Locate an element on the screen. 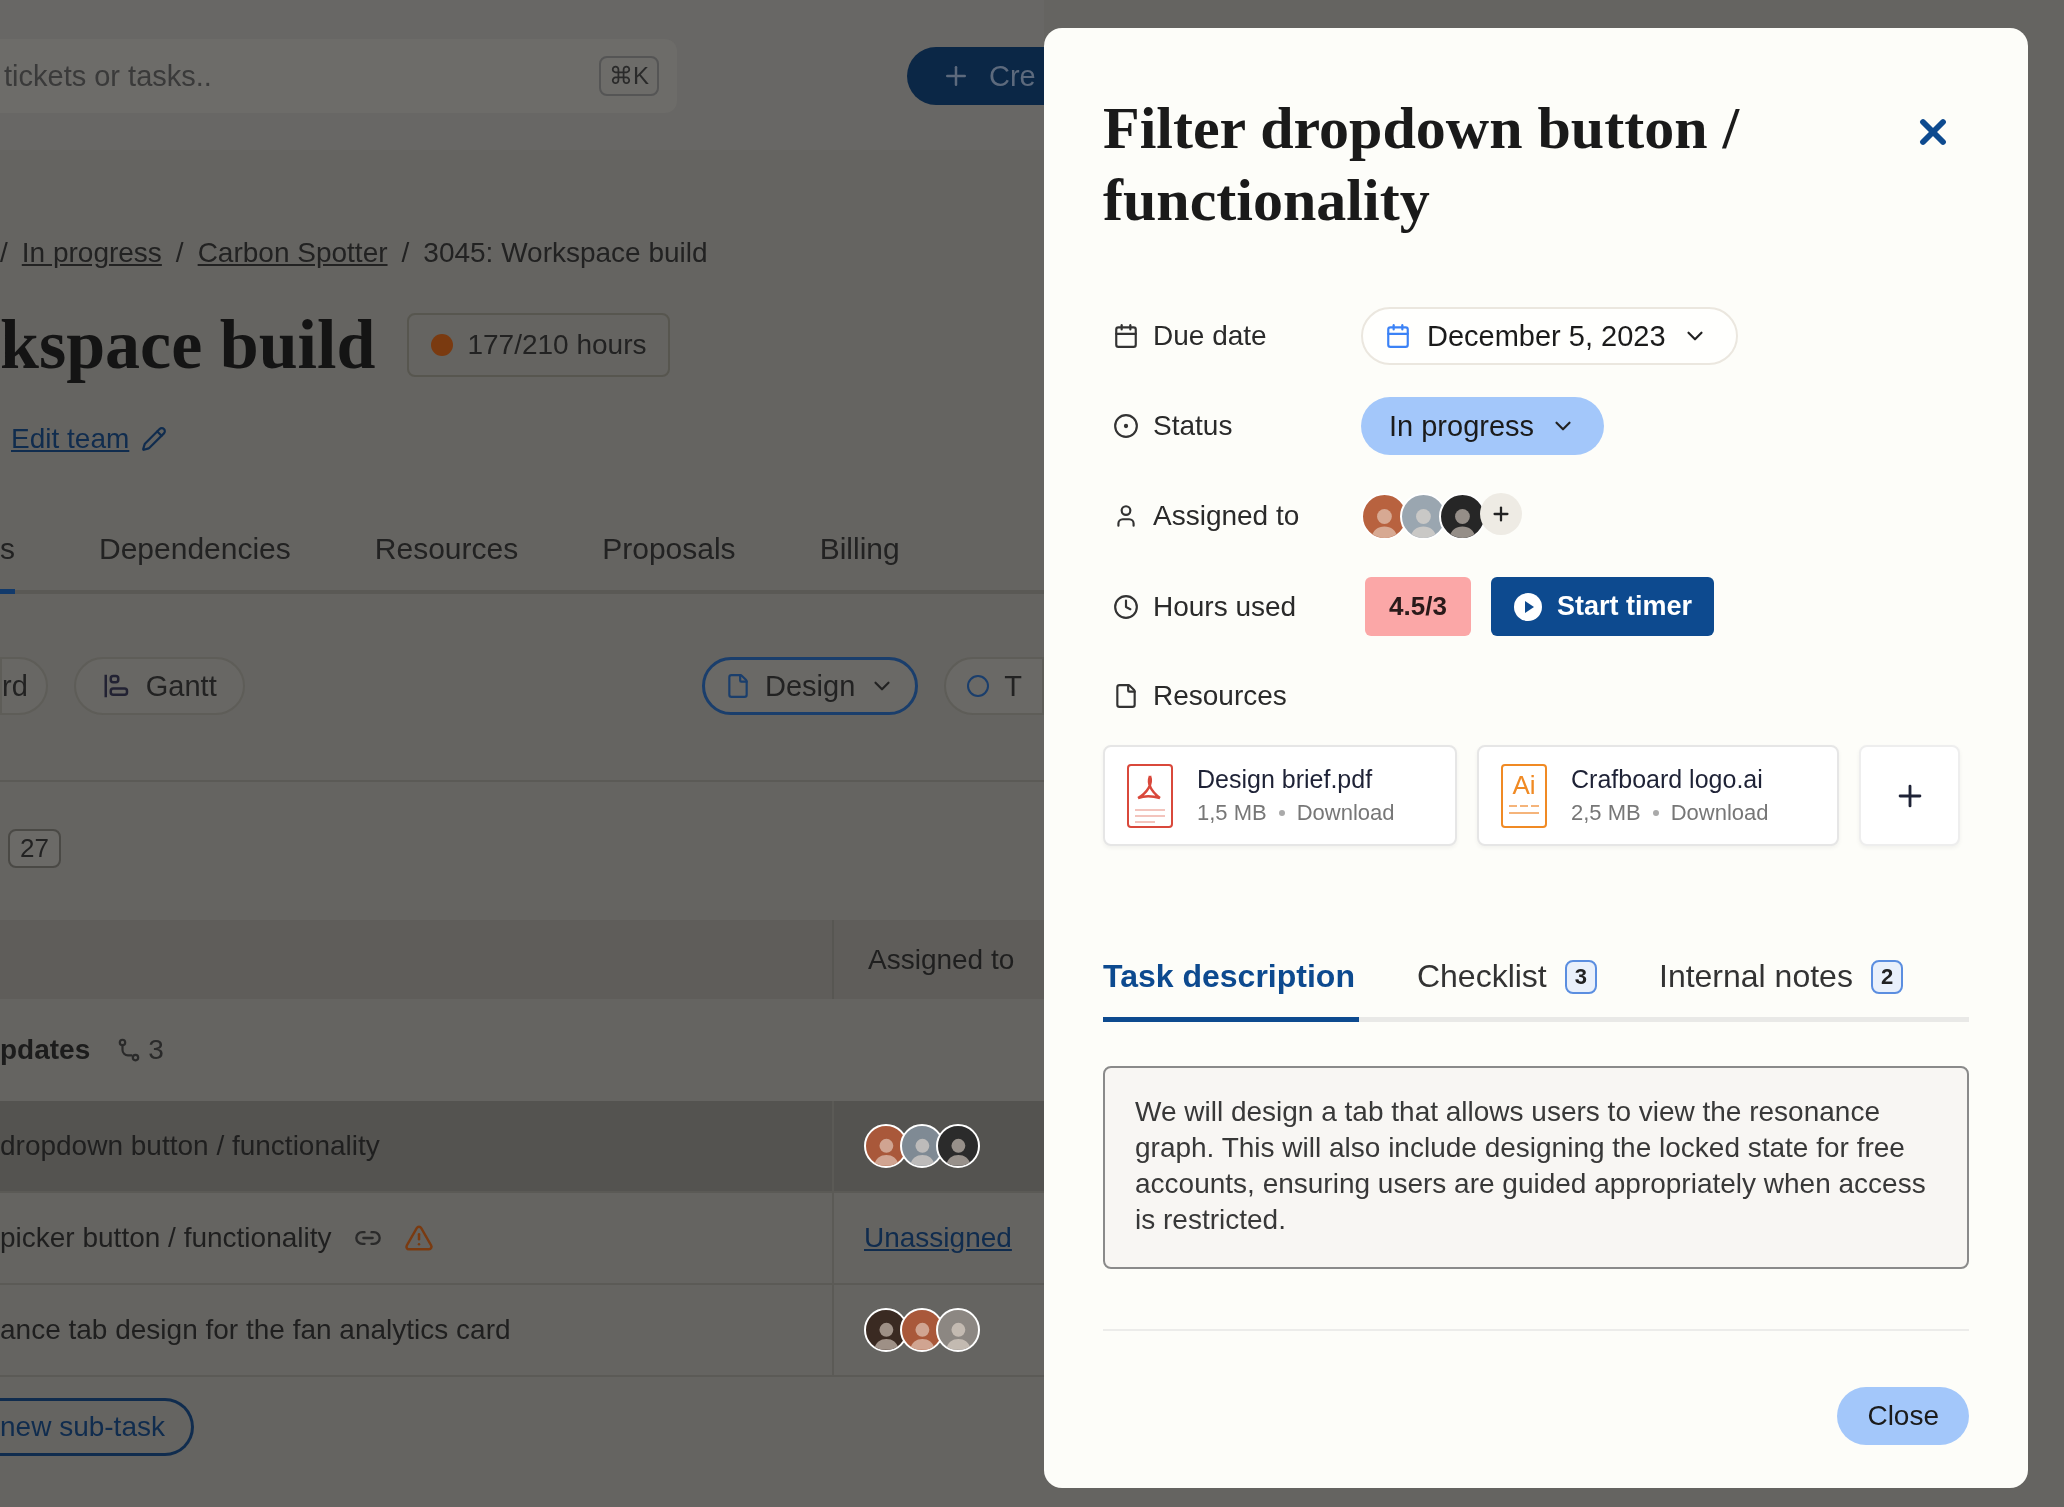 Image resolution: width=2064 pixels, height=1507 pixels. field-label: Assigned to is located at coordinates (1226, 516).